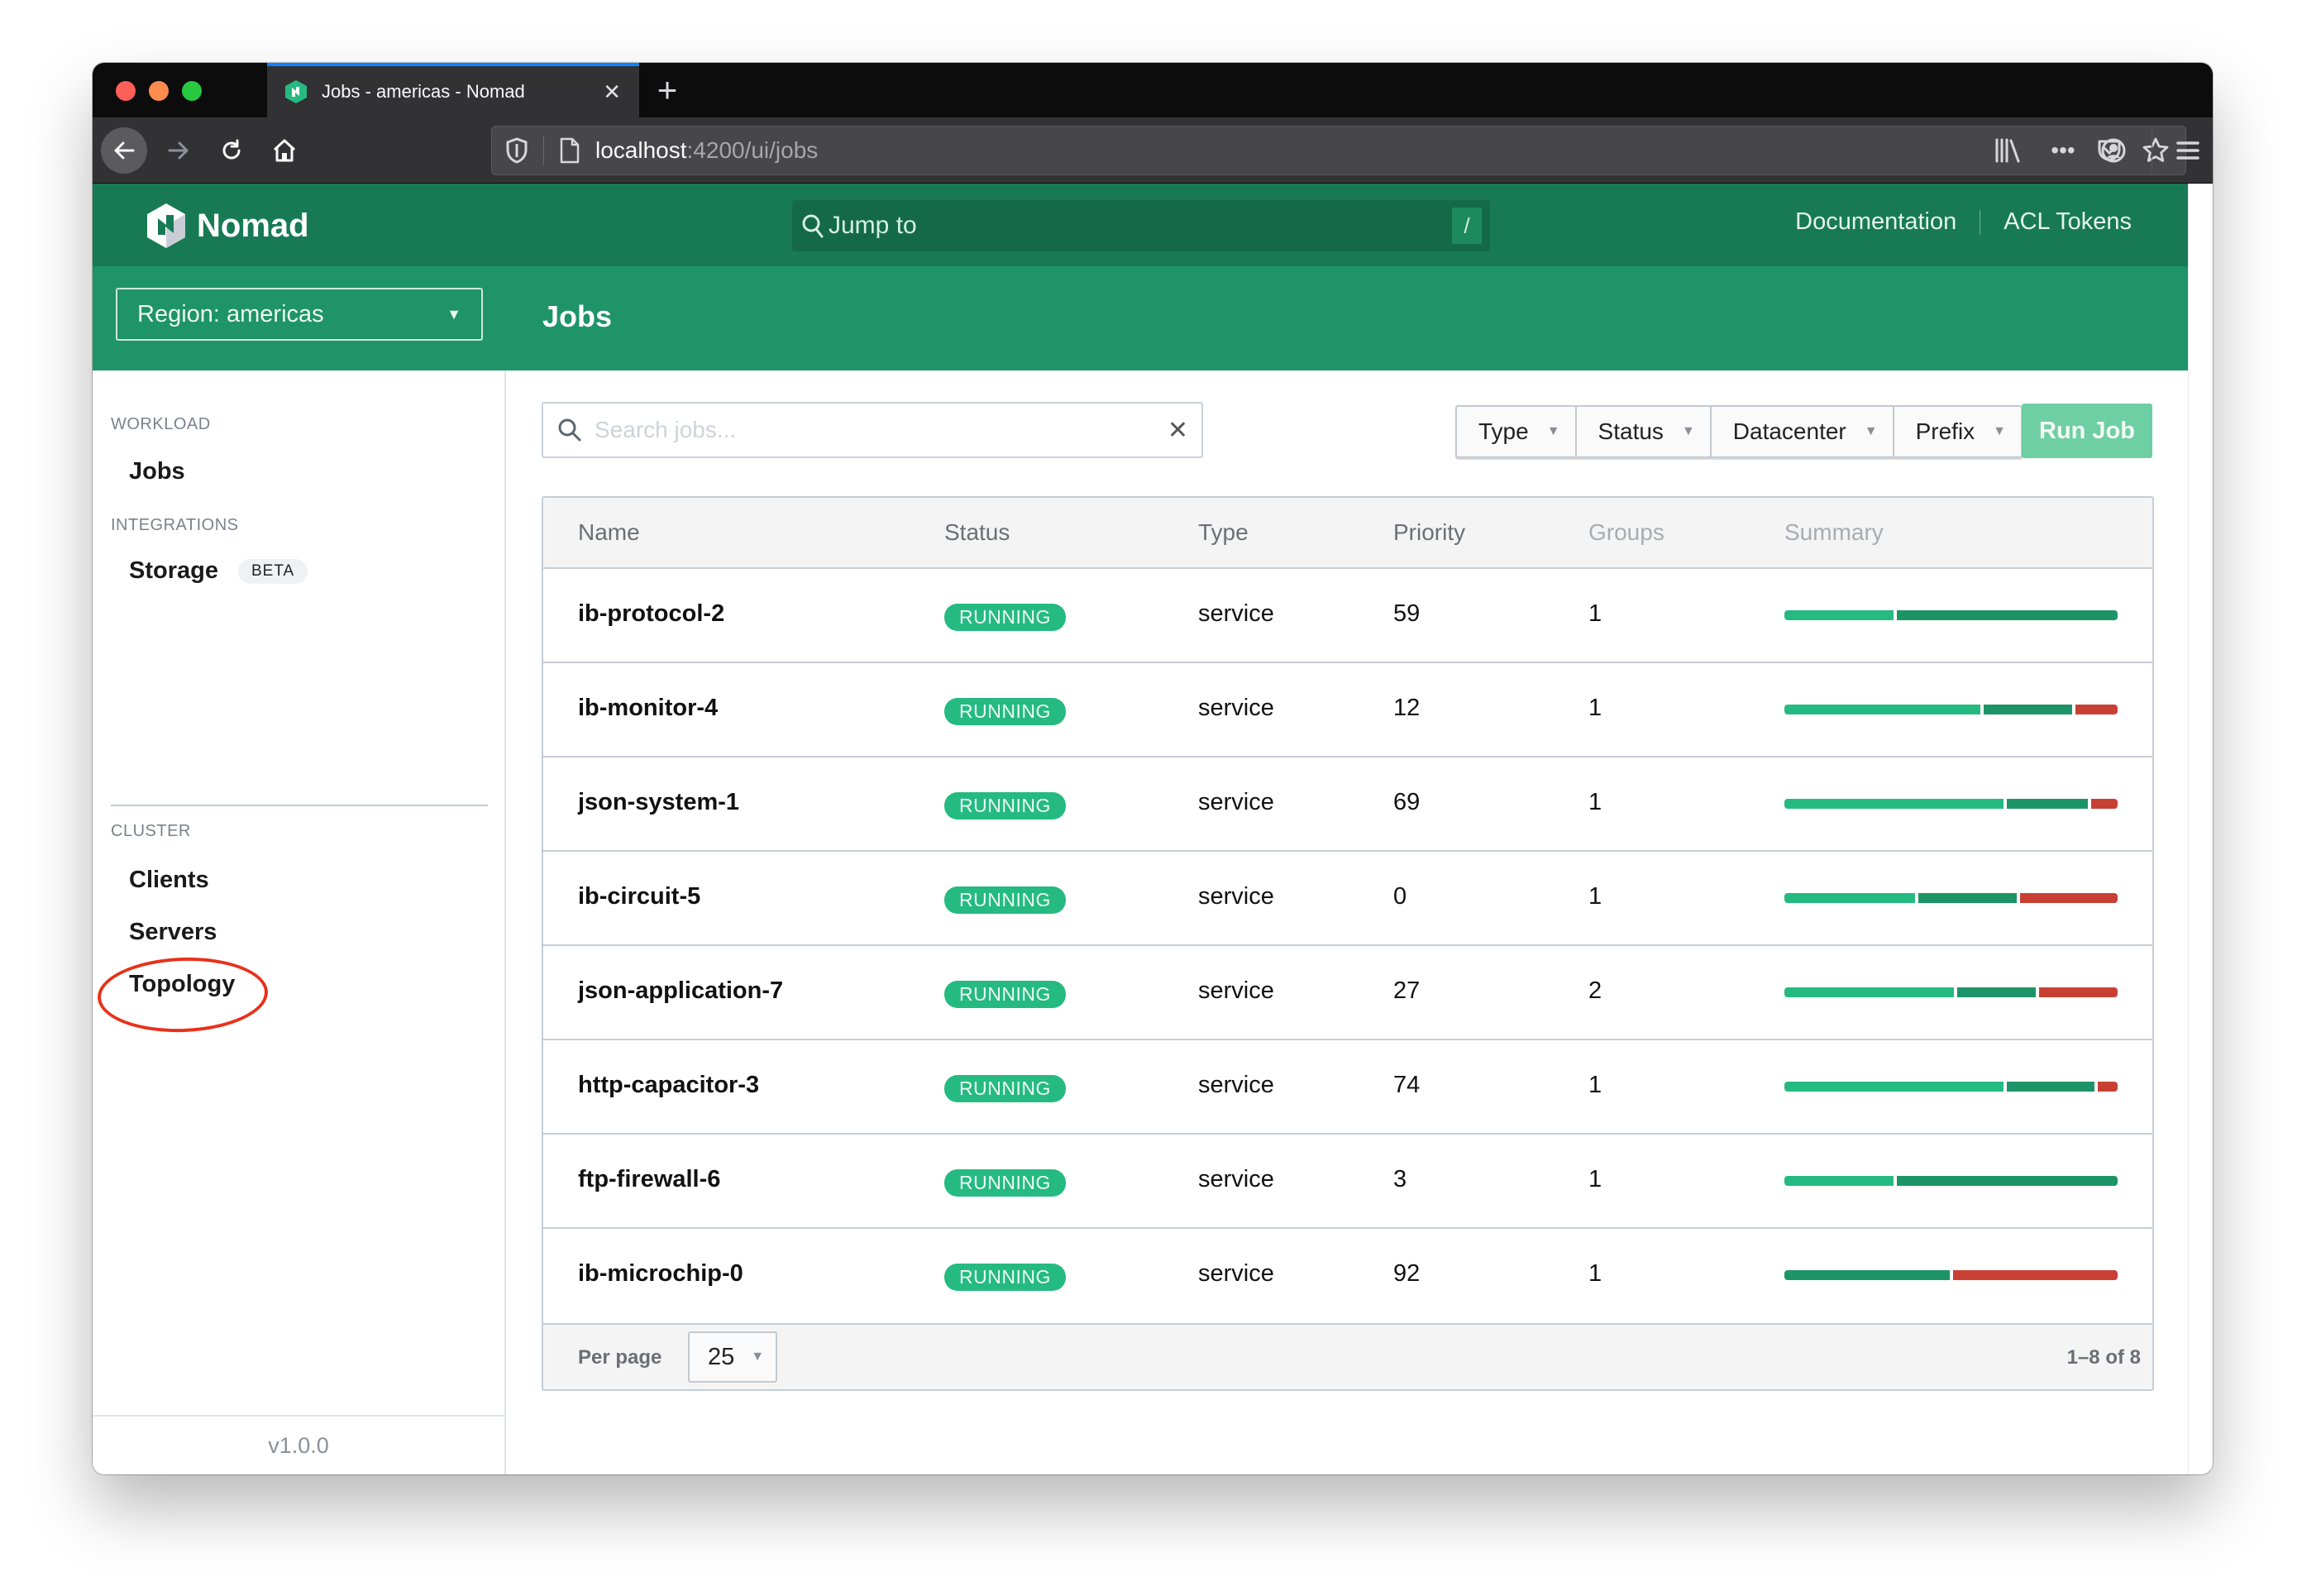 This screenshot has width=2302, height=1596. I want to click on browser-tab-active: Jobs - americas - Nomad ✕, so click(453, 90).